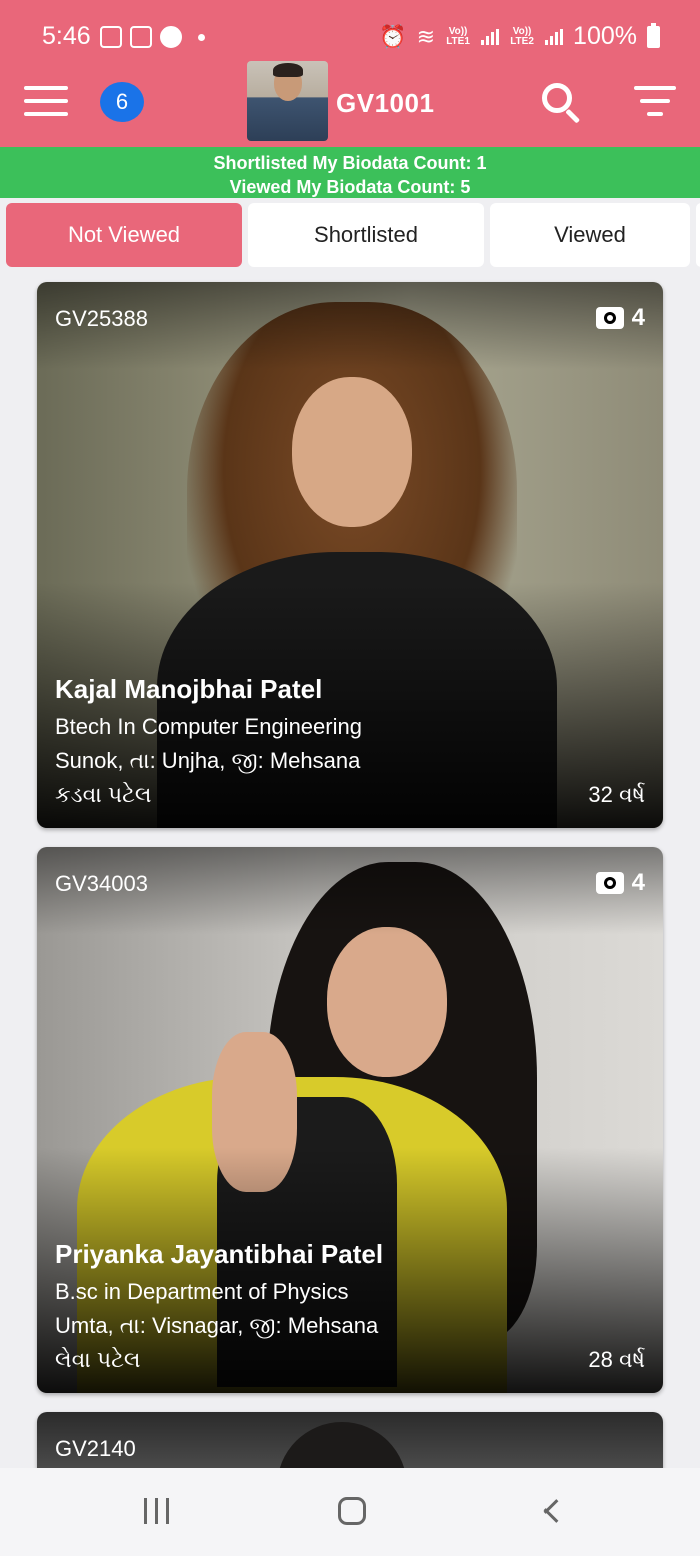  I want to click on signal-1-bars-icon, so click(490, 36).